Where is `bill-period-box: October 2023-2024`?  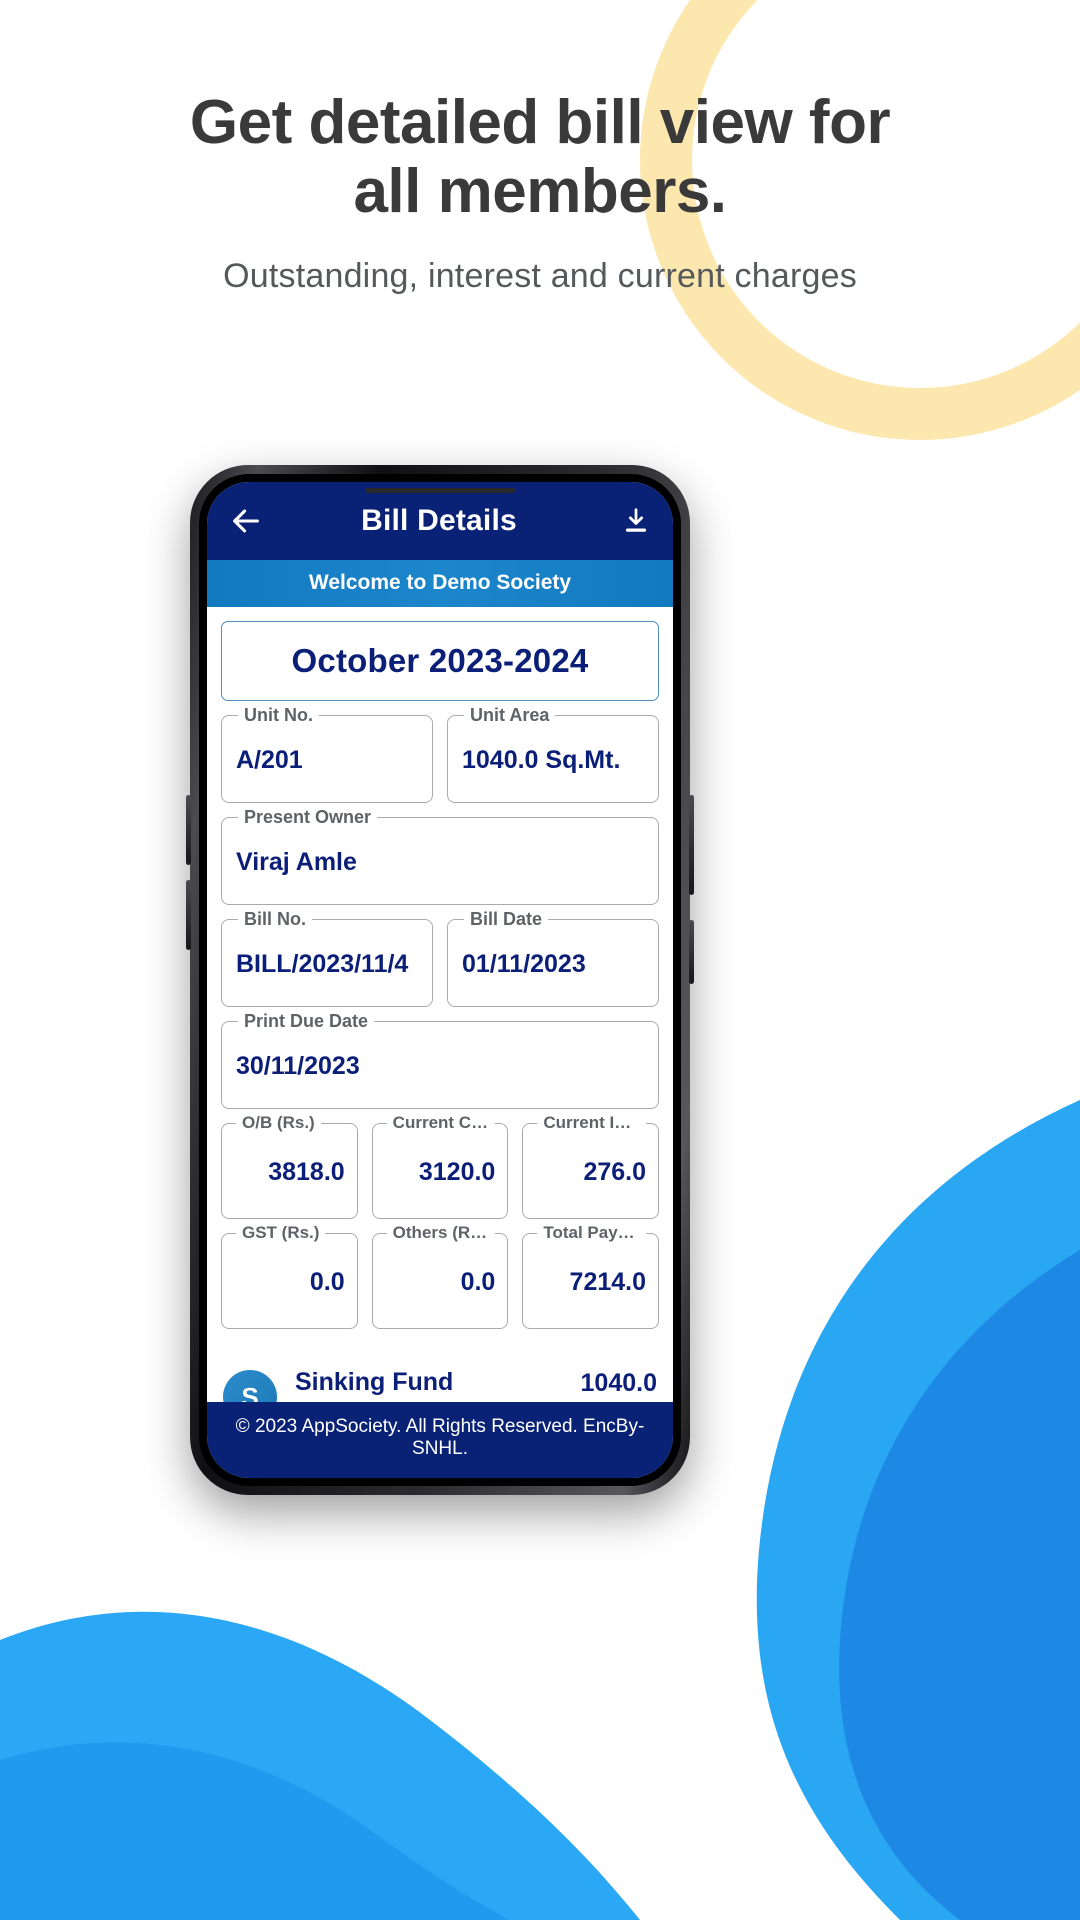 bill-period-box: October 2023-2024 is located at coordinates (440, 661).